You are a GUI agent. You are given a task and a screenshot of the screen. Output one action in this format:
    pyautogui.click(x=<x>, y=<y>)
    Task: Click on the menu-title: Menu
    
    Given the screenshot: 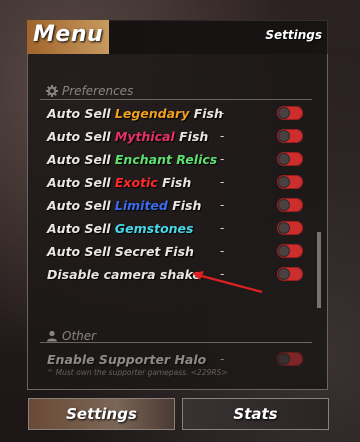 What is the action you would take?
    pyautogui.click(x=68, y=34)
    